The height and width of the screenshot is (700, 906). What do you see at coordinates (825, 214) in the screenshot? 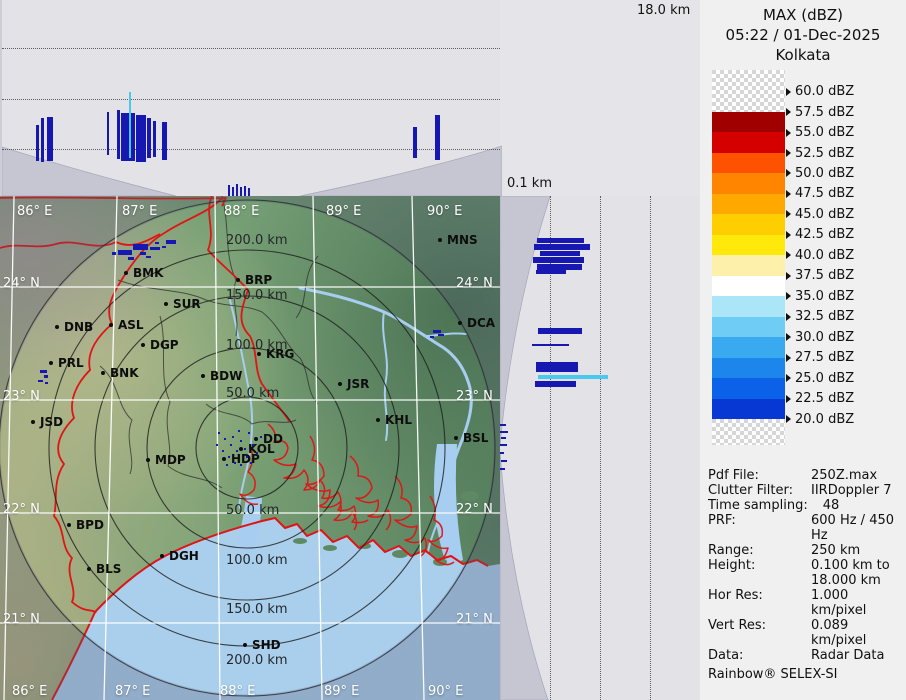
I see `scale-entry-label: 45.0 dBZ` at bounding box center [825, 214].